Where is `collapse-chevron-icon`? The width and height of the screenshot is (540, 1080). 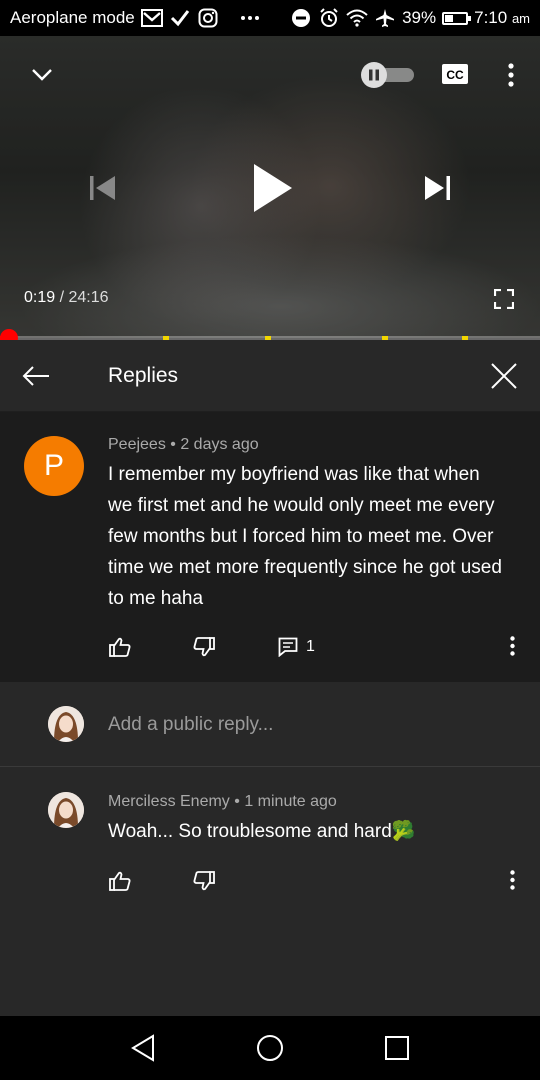 collapse-chevron-icon is located at coordinates (42, 75).